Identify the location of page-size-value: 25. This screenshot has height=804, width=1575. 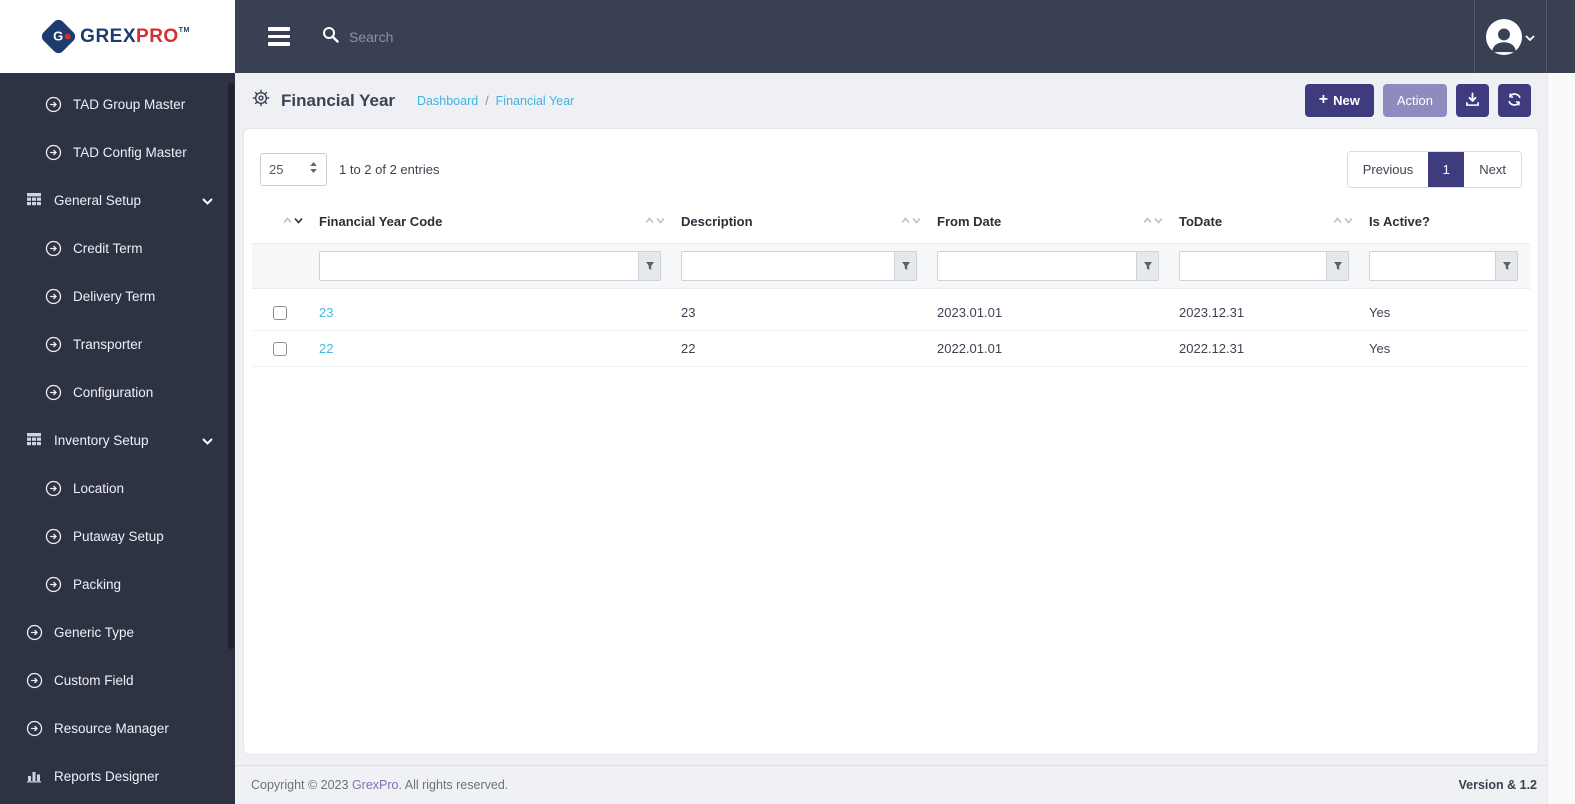
(276, 169).